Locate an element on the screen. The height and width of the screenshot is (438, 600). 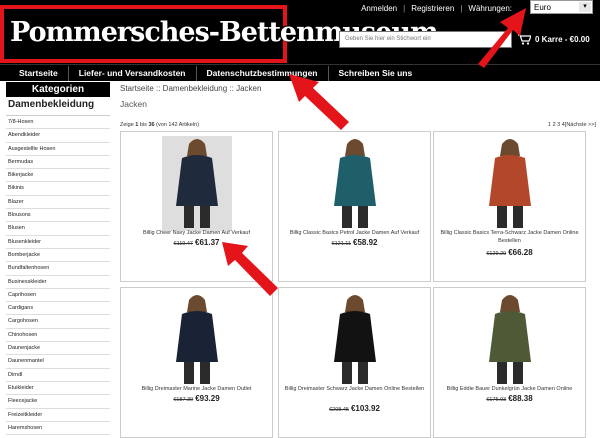
sale-price: €103.92 is located at coordinates (365, 408).